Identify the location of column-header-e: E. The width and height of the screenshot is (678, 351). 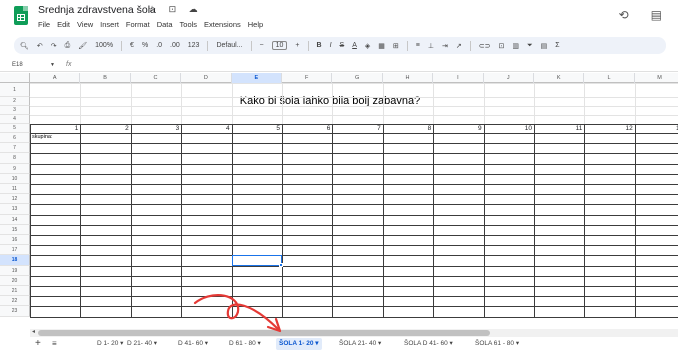
(256, 78).